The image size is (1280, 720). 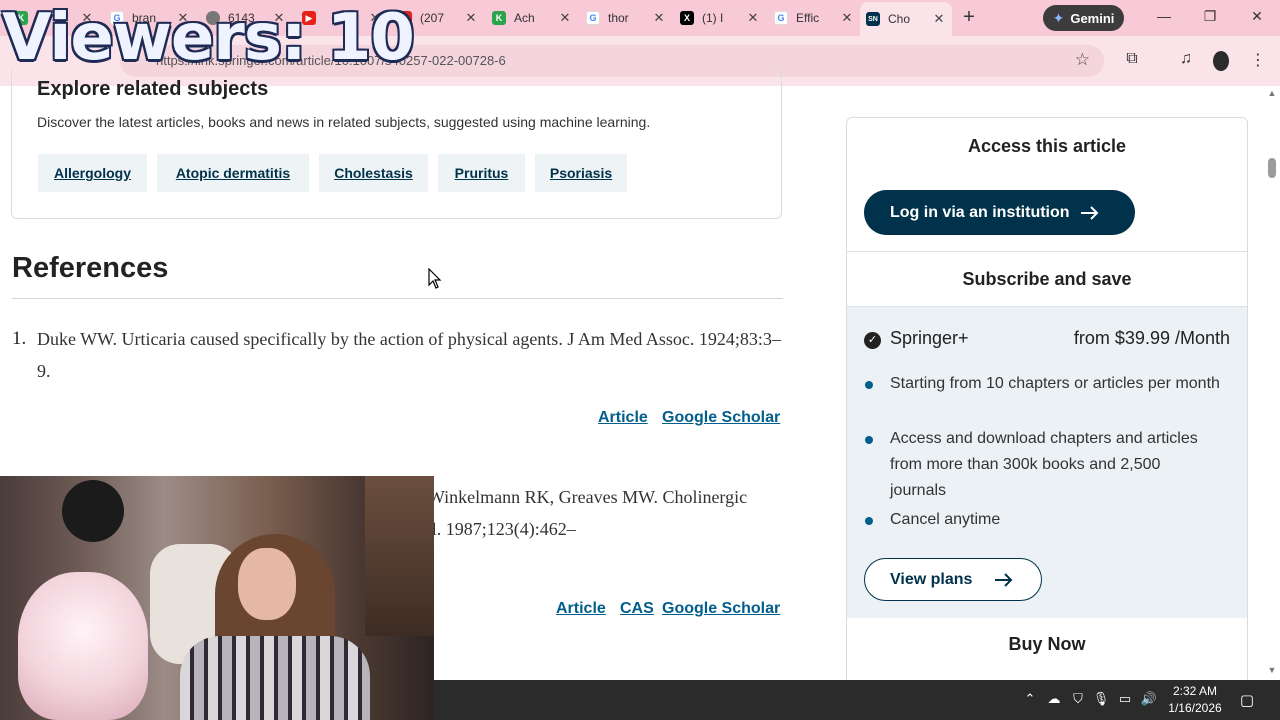 I want to click on webcam-background-shelf, so click(x=399, y=556).